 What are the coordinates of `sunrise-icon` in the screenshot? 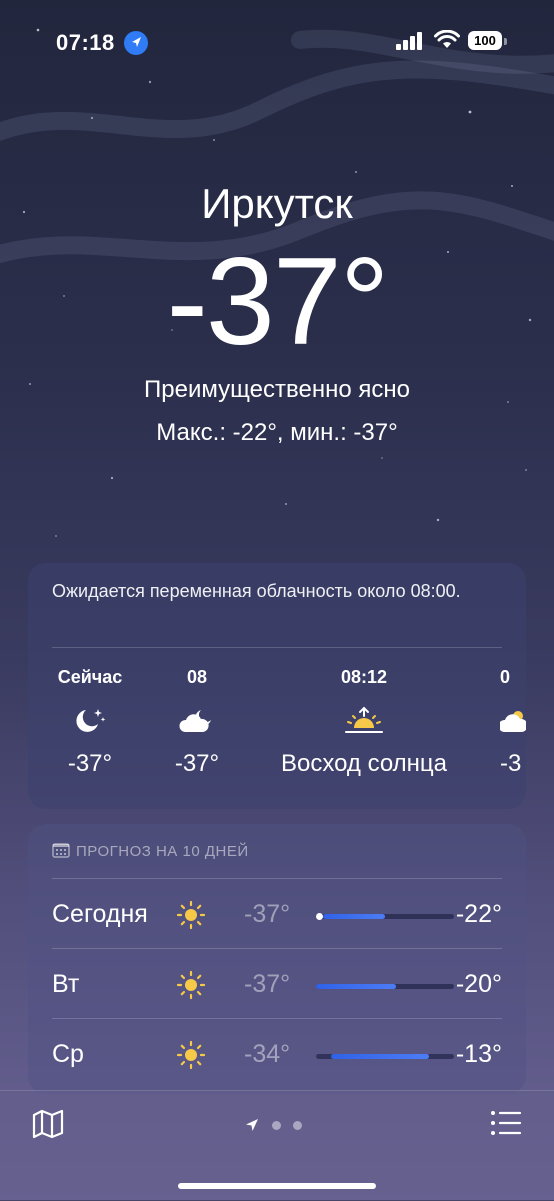 It's located at (364, 721).